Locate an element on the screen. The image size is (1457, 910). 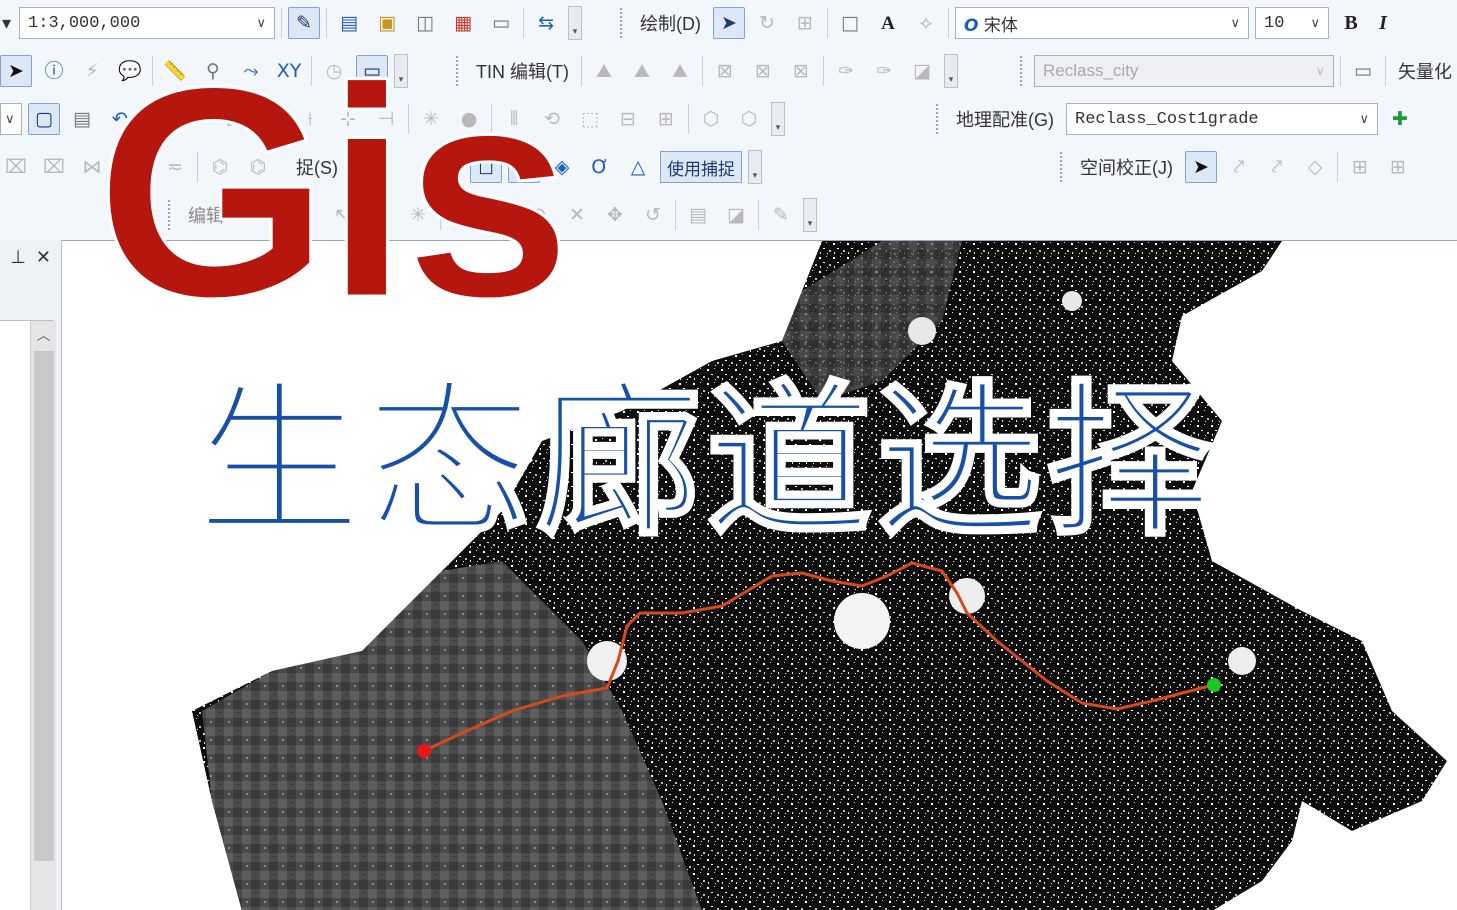
overlay-subtitle: 生态廊道选择 is located at coordinates (705, 462).